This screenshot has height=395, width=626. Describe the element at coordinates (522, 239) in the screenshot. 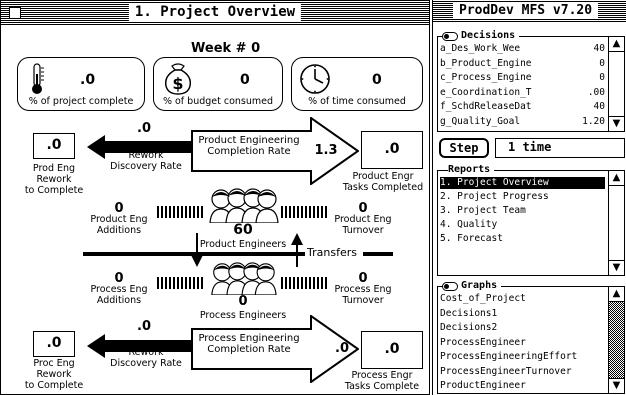

I see `list-item: 5. Forecast` at that location.